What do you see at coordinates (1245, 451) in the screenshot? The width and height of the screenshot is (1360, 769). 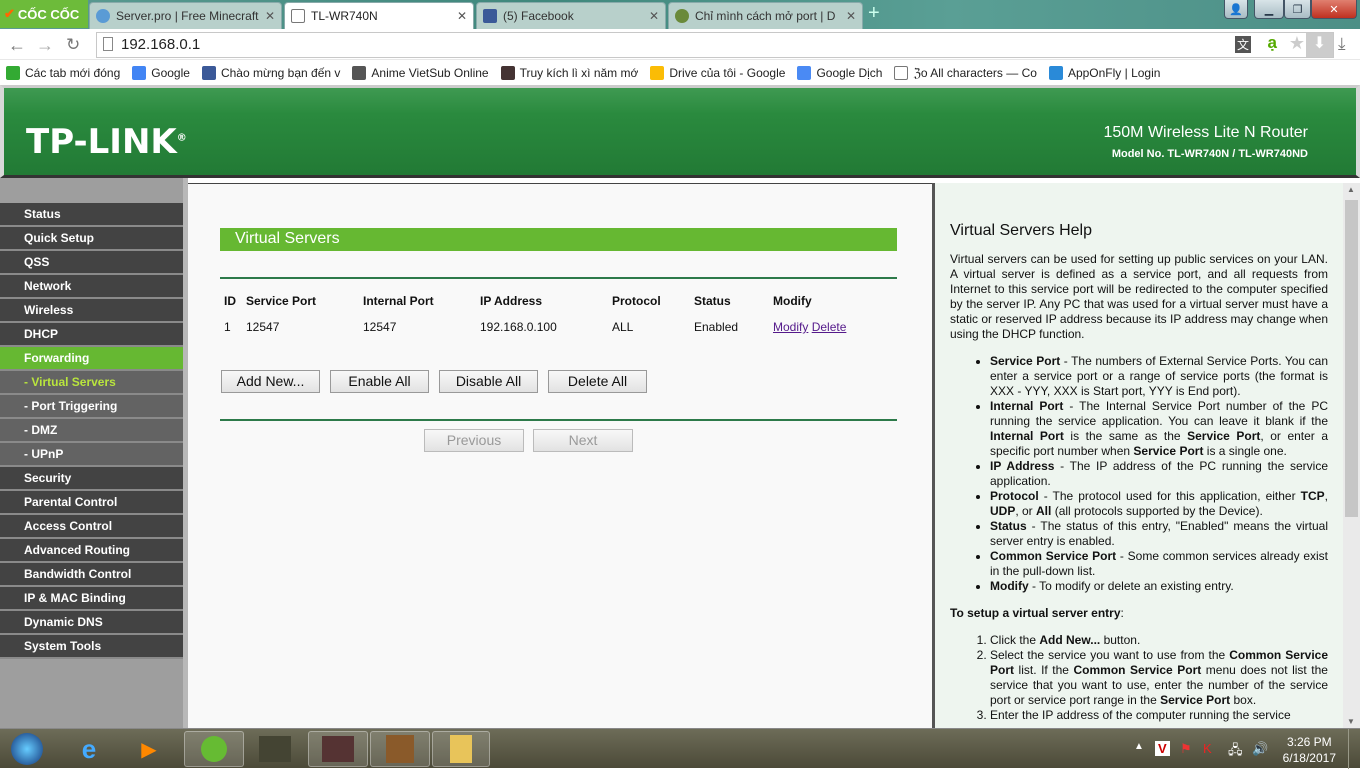 I see `help-text: is a single one.` at bounding box center [1245, 451].